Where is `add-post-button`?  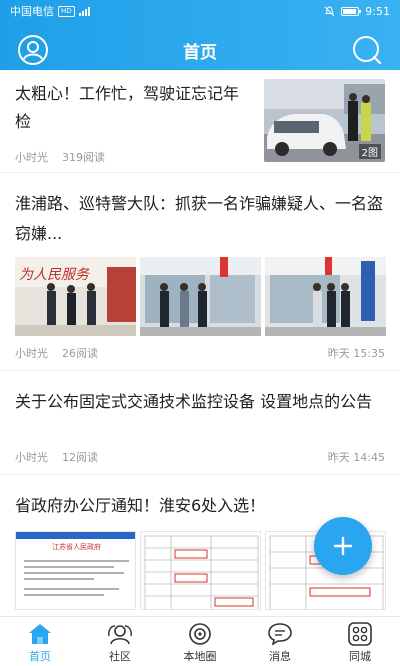 add-post-button is located at coordinates (343, 546).